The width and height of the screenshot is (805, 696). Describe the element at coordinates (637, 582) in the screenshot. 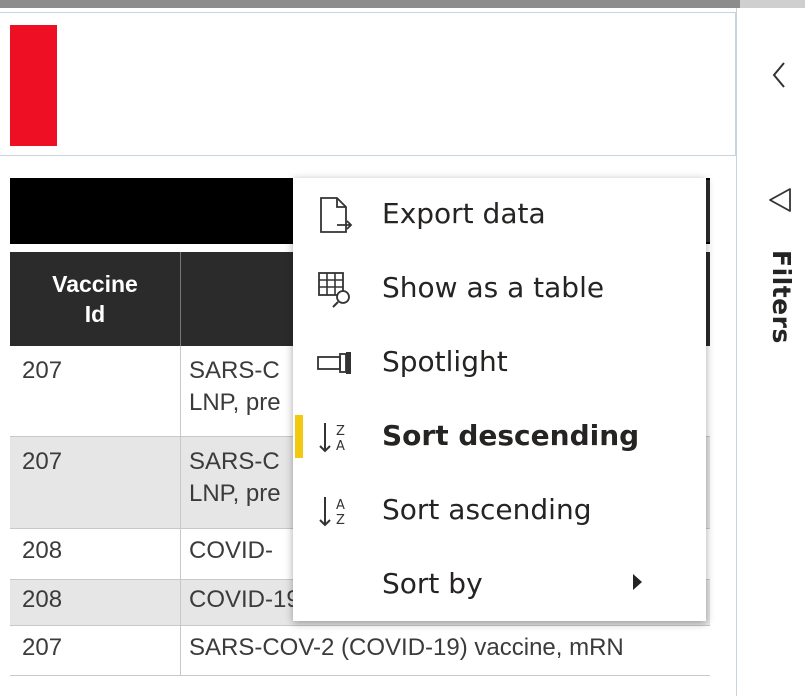

I see `chevron-right-icon` at that location.